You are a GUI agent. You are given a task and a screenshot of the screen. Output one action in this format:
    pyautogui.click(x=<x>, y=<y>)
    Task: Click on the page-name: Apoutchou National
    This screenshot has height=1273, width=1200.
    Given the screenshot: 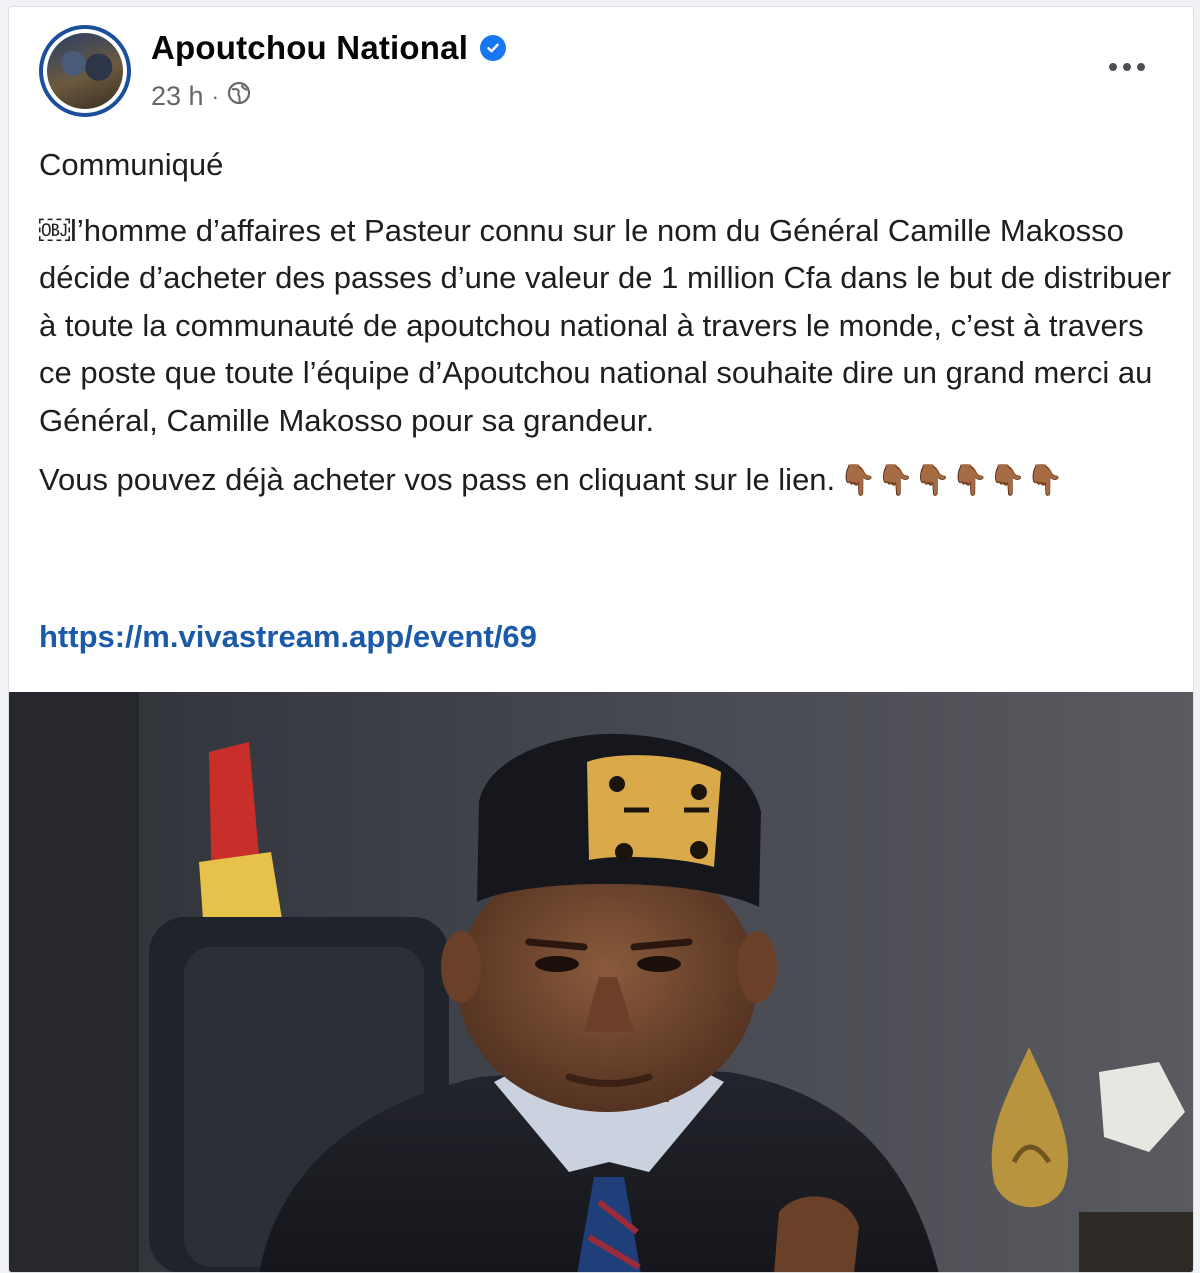 What is the action you would take?
    pyautogui.click(x=309, y=48)
    